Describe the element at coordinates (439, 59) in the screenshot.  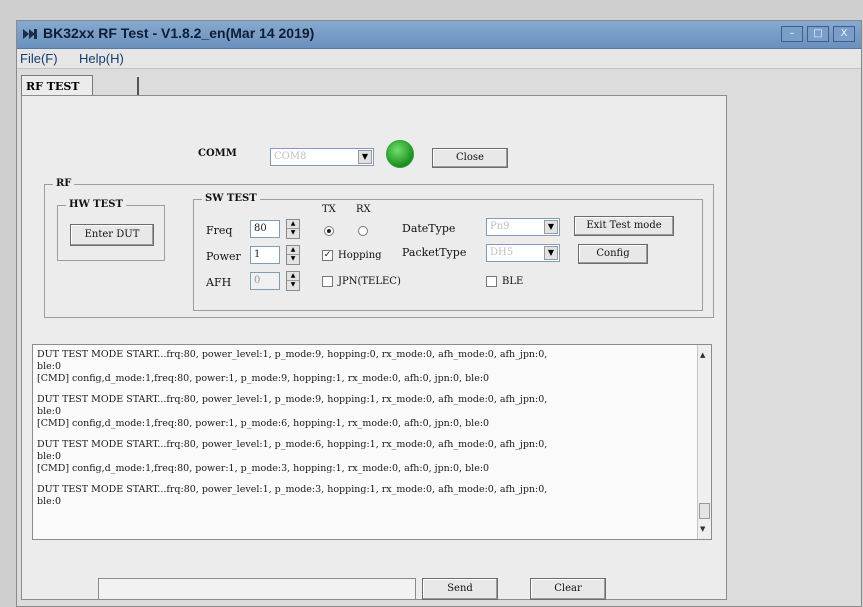
I see `menu-bar: File(F) Help(H)` at that location.